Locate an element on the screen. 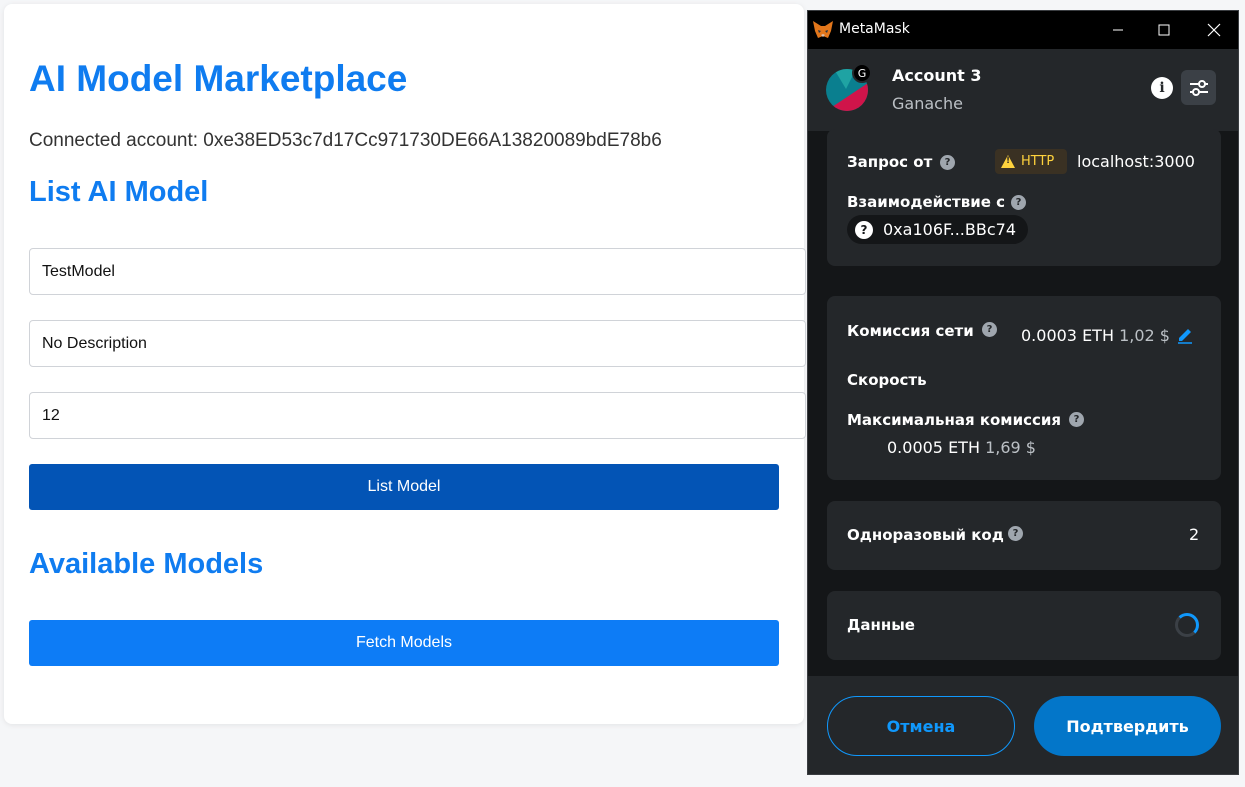  http-badge-text: HTTP is located at coordinates (1038, 161).